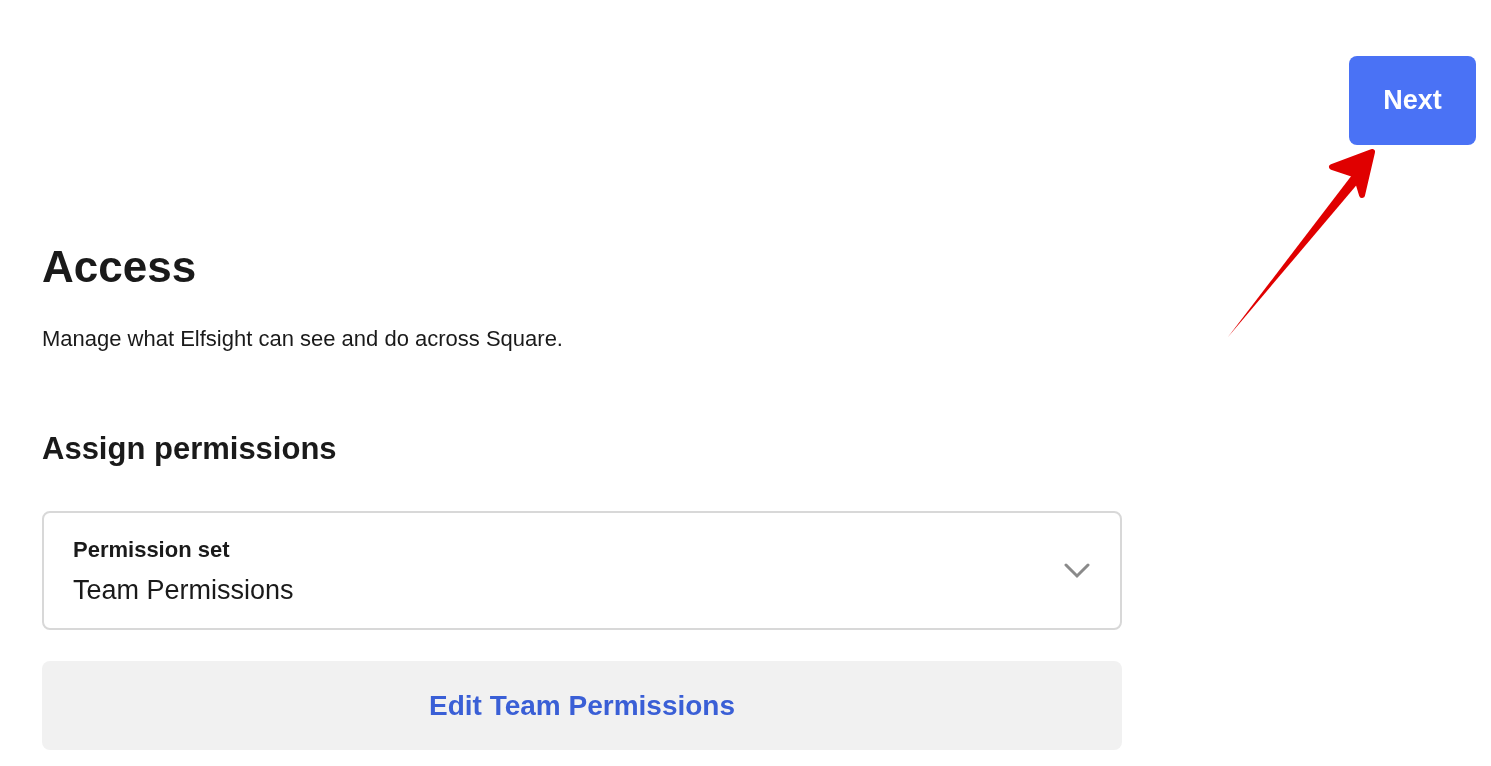  What do you see at coordinates (189, 449) in the screenshot?
I see `section-title: Assign permissions` at bounding box center [189, 449].